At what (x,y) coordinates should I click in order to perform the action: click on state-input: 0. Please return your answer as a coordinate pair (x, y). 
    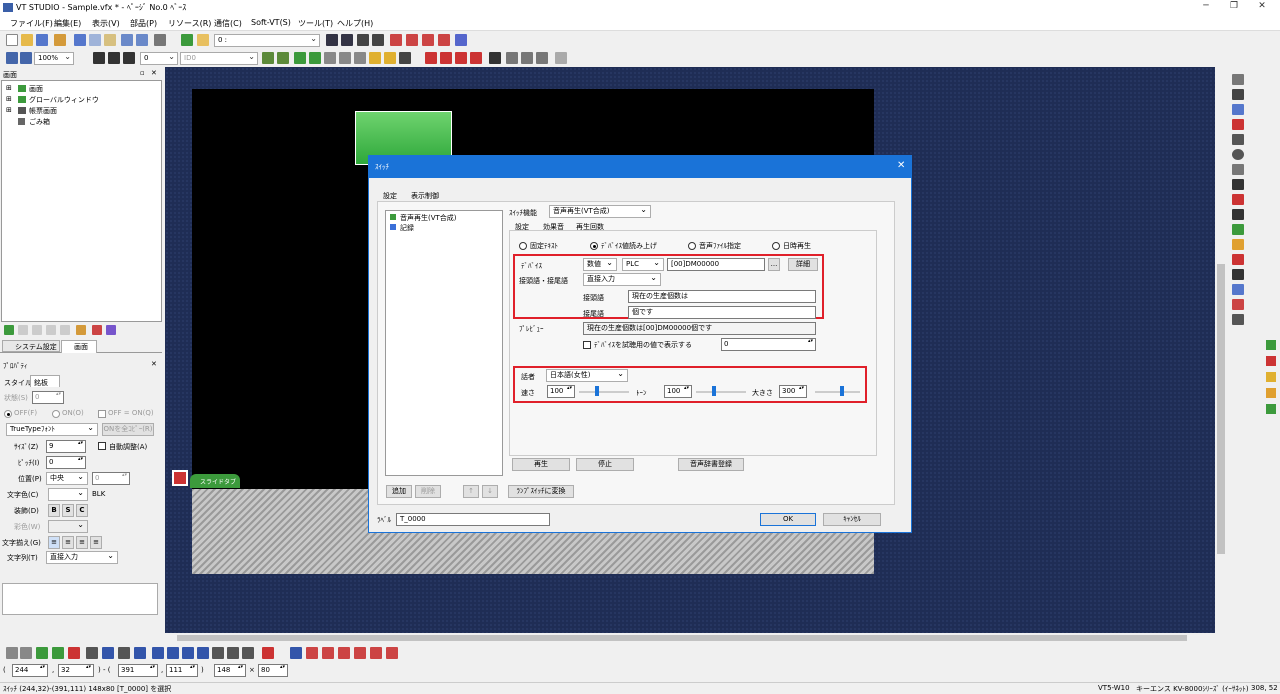
    Looking at the image, I should click on (48, 397).